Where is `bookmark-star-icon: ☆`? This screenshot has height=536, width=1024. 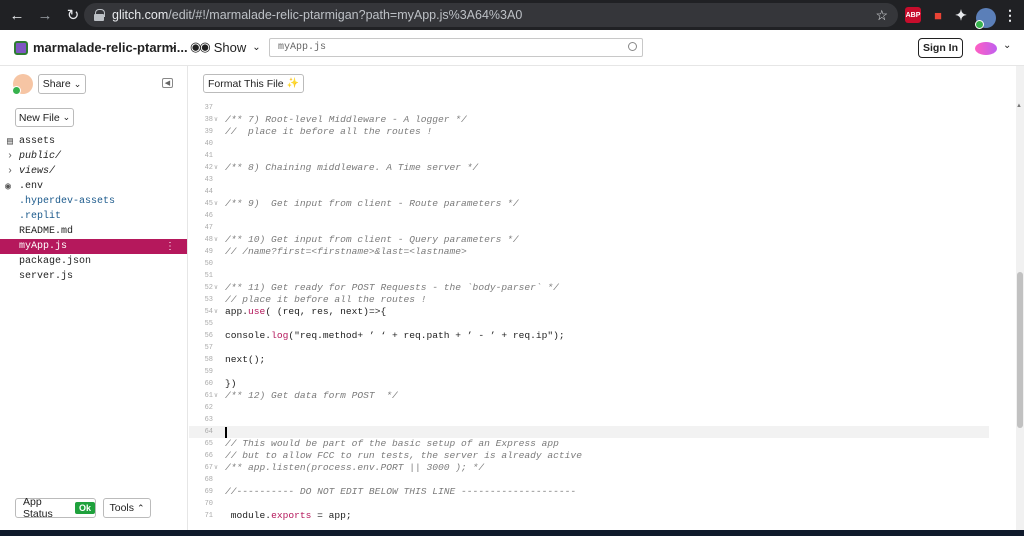
bookmark-star-icon: ☆ is located at coordinates (881, 15).